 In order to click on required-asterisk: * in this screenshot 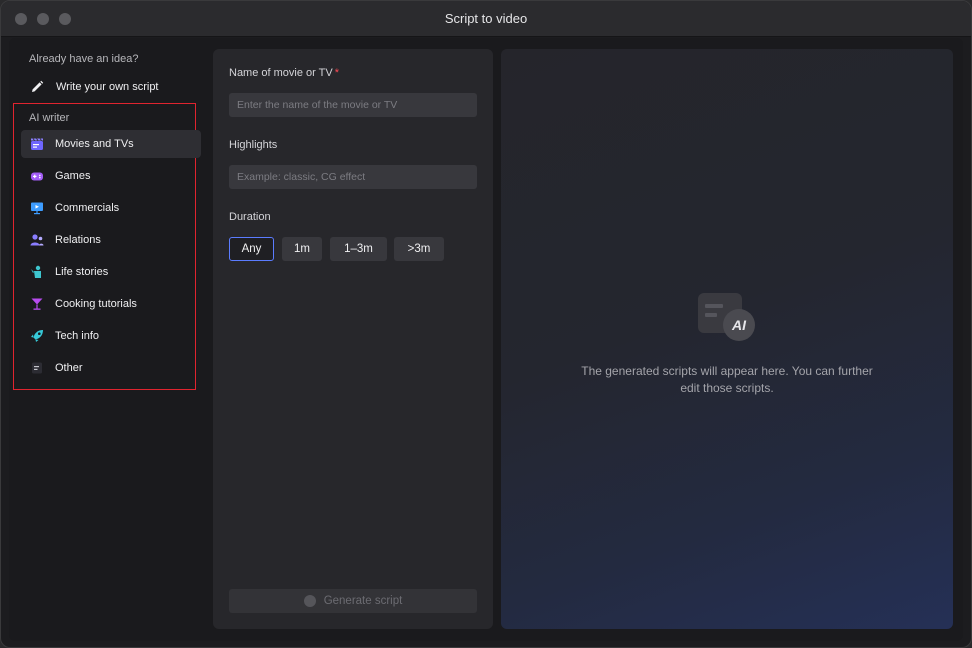, I will do `click(337, 73)`.